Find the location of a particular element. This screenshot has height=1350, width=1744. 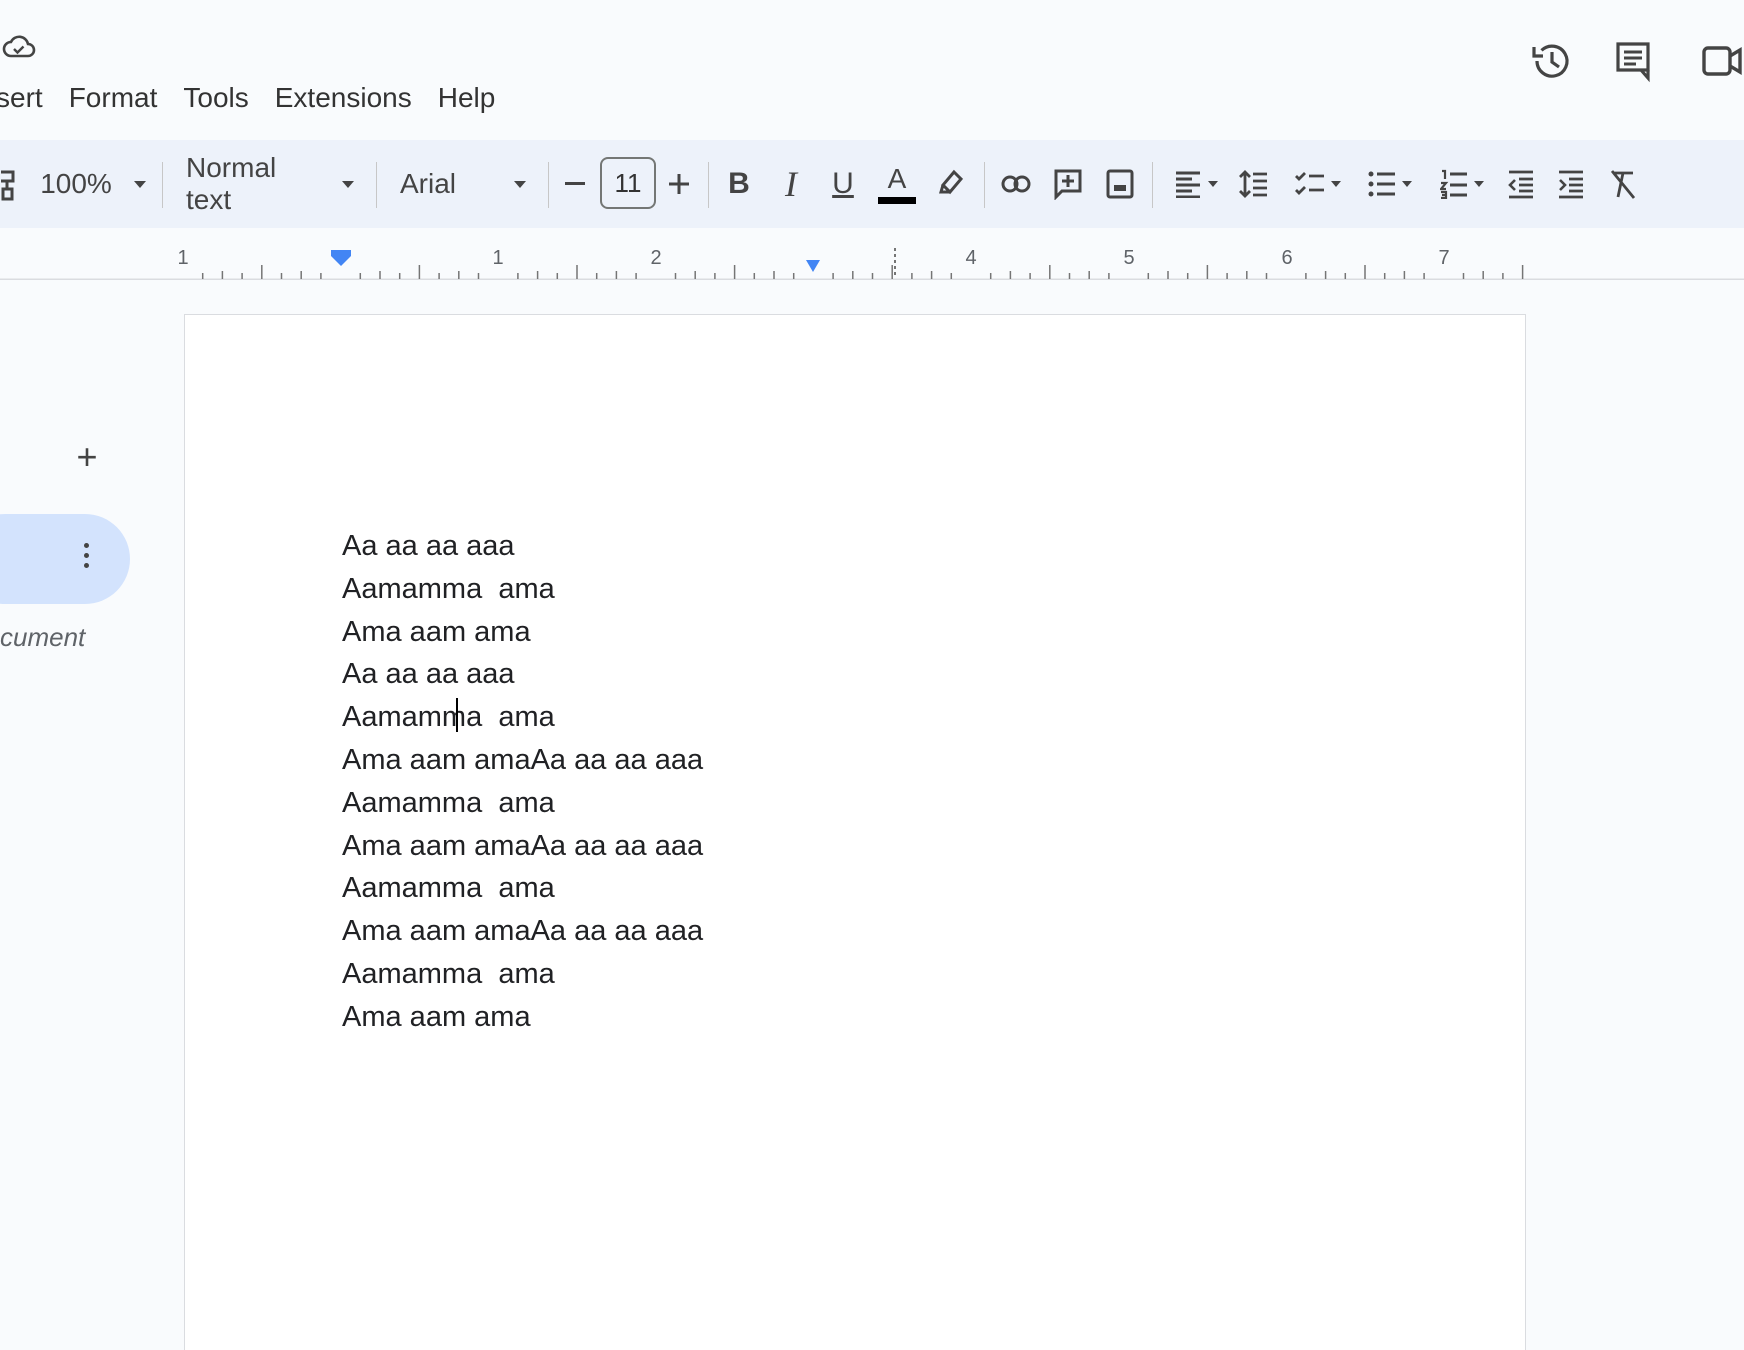

bold-button: B is located at coordinates (739, 184).